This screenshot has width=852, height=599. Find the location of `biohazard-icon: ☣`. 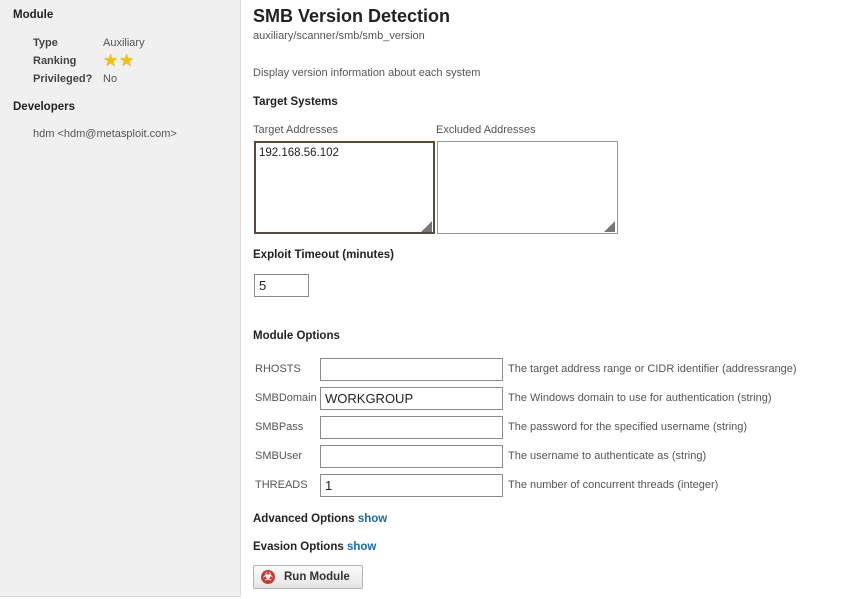

biohazard-icon: ☣ is located at coordinates (268, 577).